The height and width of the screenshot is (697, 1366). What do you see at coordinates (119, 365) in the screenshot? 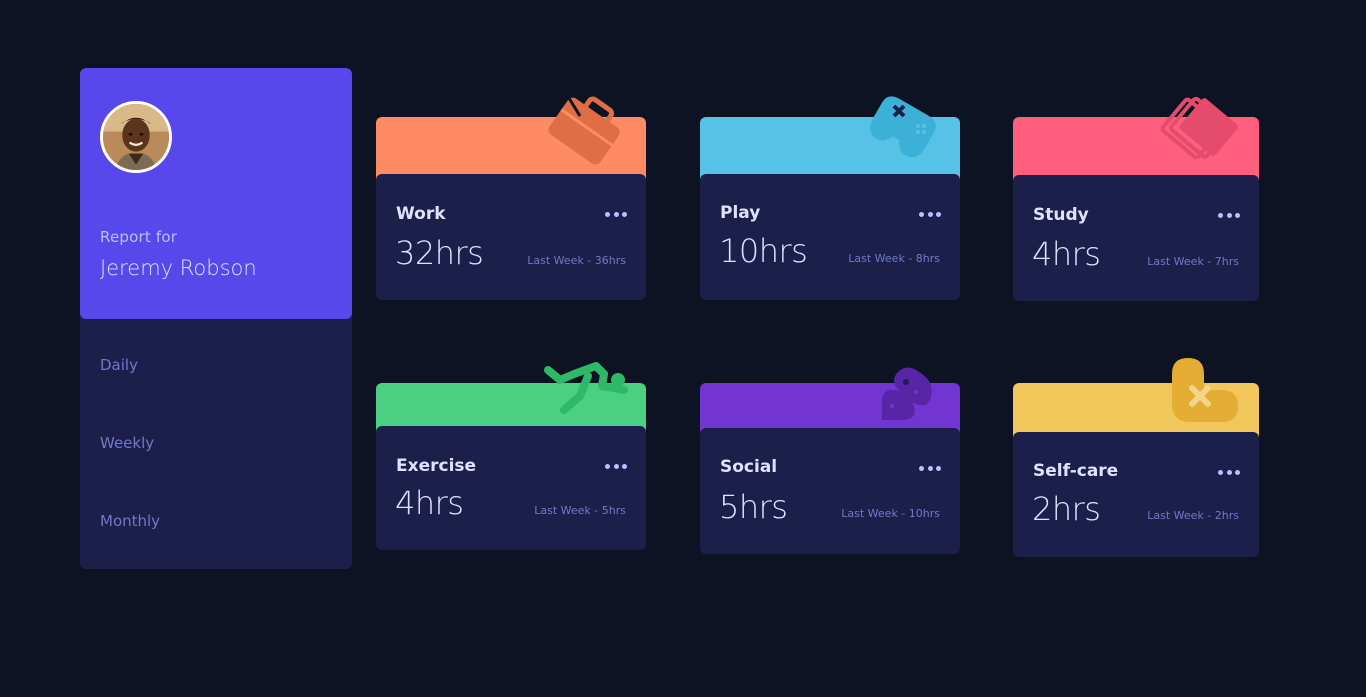
I see `period-daily-button: Daily` at bounding box center [119, 365].